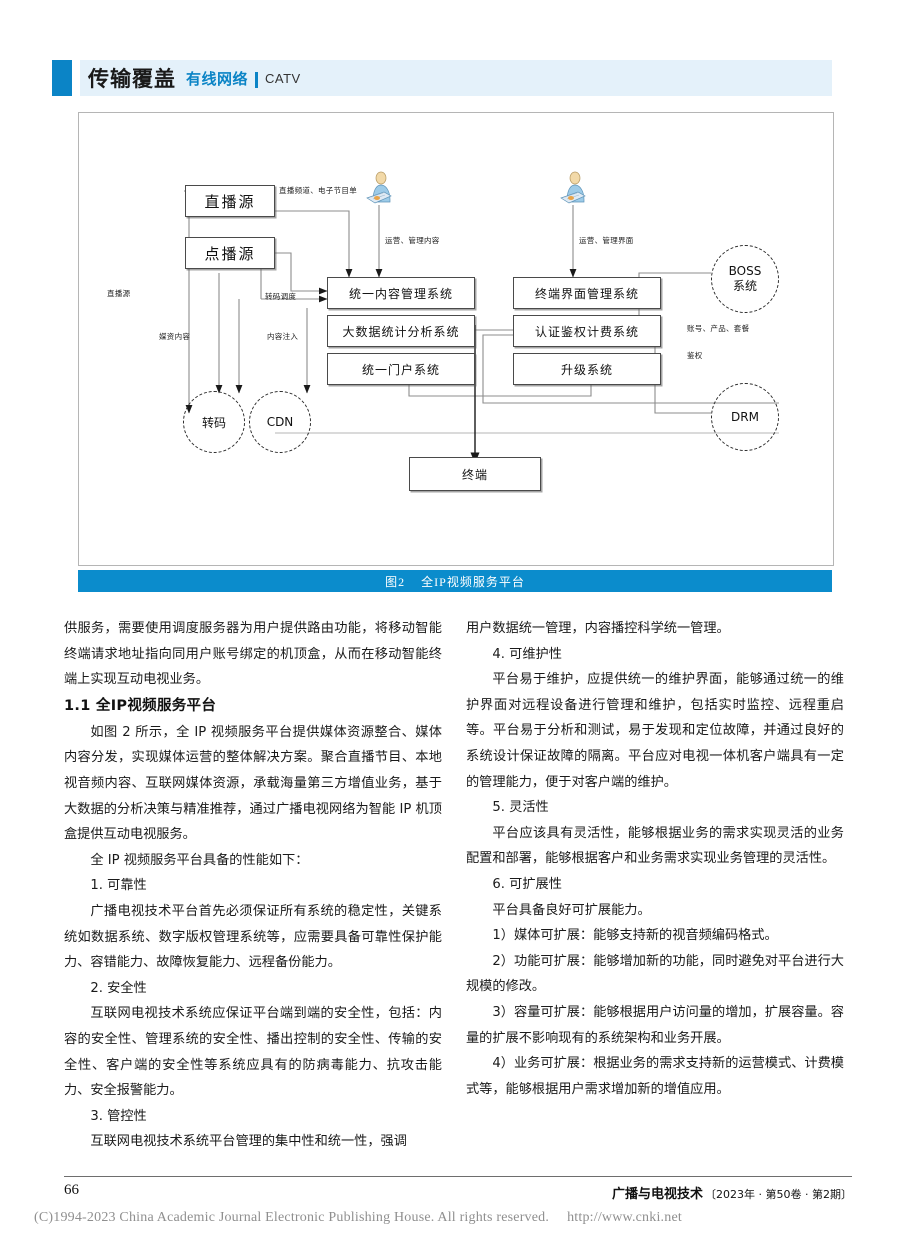  I want to click on edge-label-media-asset: 媒资内容, so click(175, 336).